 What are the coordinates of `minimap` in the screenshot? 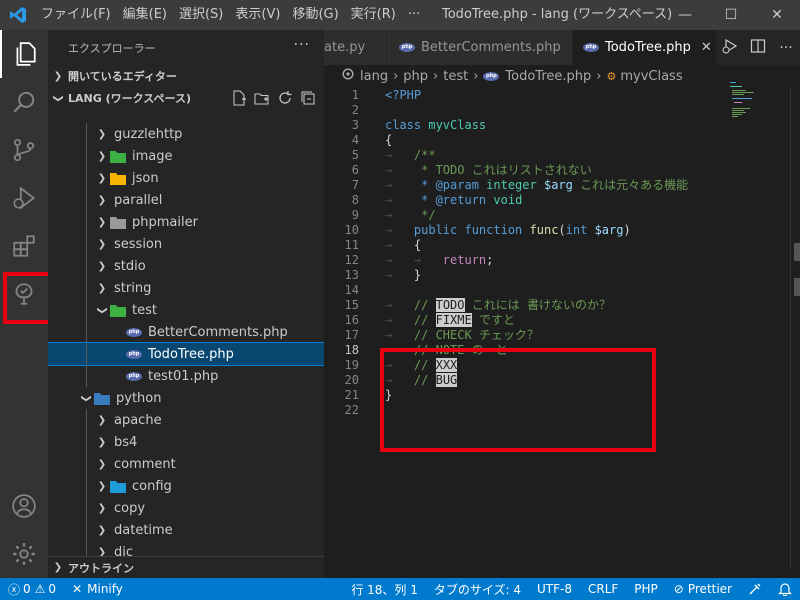 It's located at (760, 112).